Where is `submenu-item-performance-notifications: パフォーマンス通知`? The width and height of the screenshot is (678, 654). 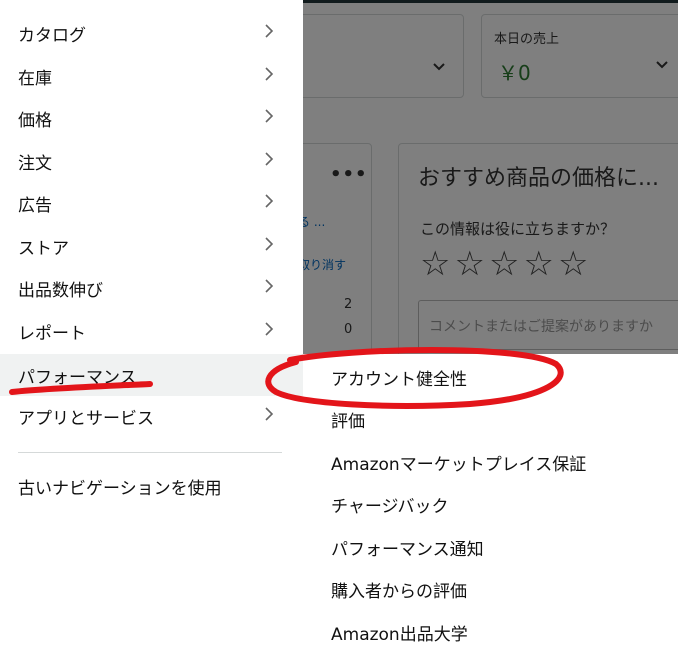 submenu-item-performance-notifications: パフォーマンス通知 is located at coordinates (407, 547).